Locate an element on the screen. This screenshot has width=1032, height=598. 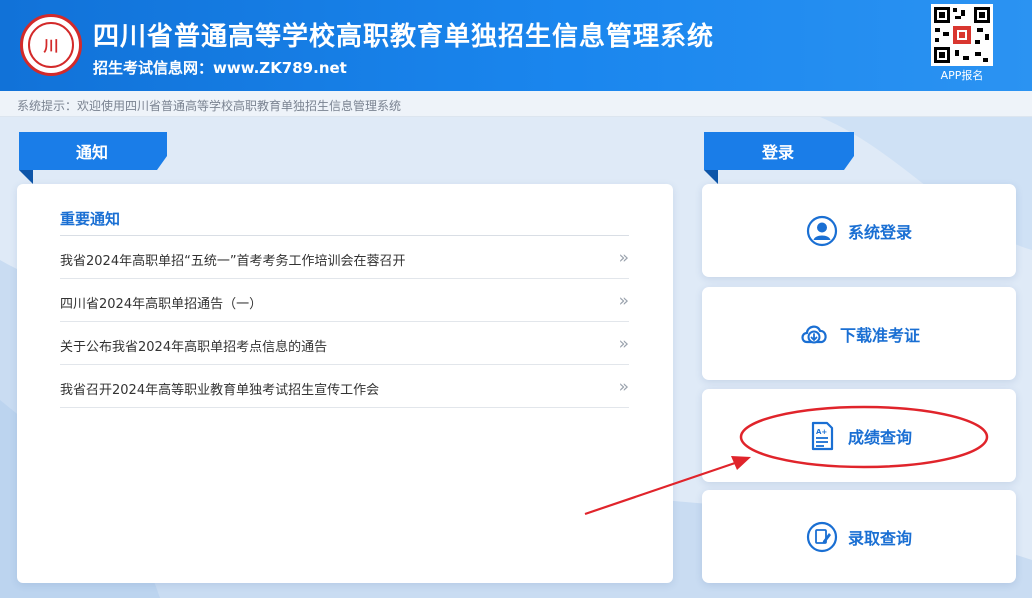
list-item: 四川省2024年高职单招通告（一） » is located at coordinates (344, 300).